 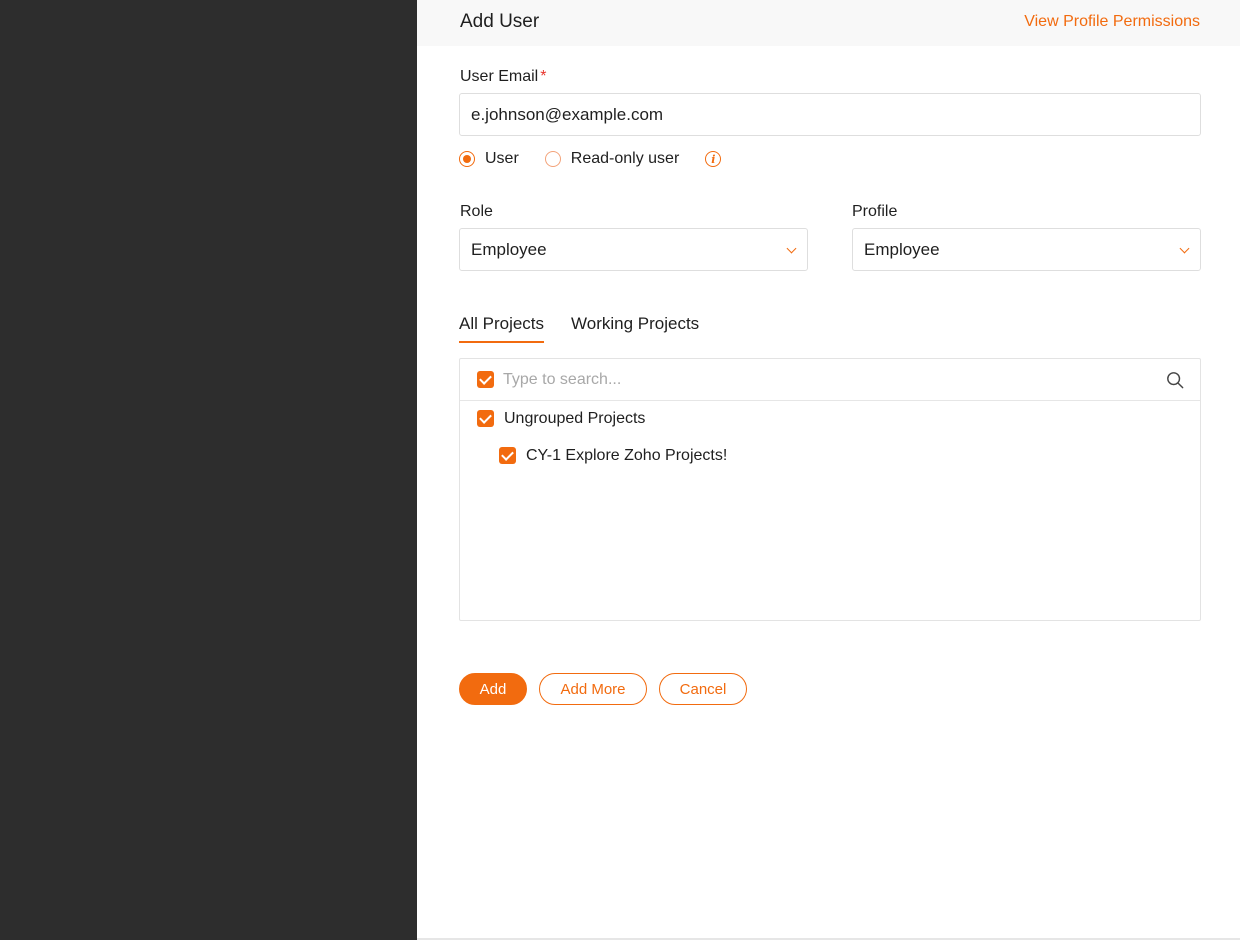 What do you see at coordinates (830, 114) in the screenshot?
I see `user-email-field: e.johnson@example.com` at bounding box center [830, 114].